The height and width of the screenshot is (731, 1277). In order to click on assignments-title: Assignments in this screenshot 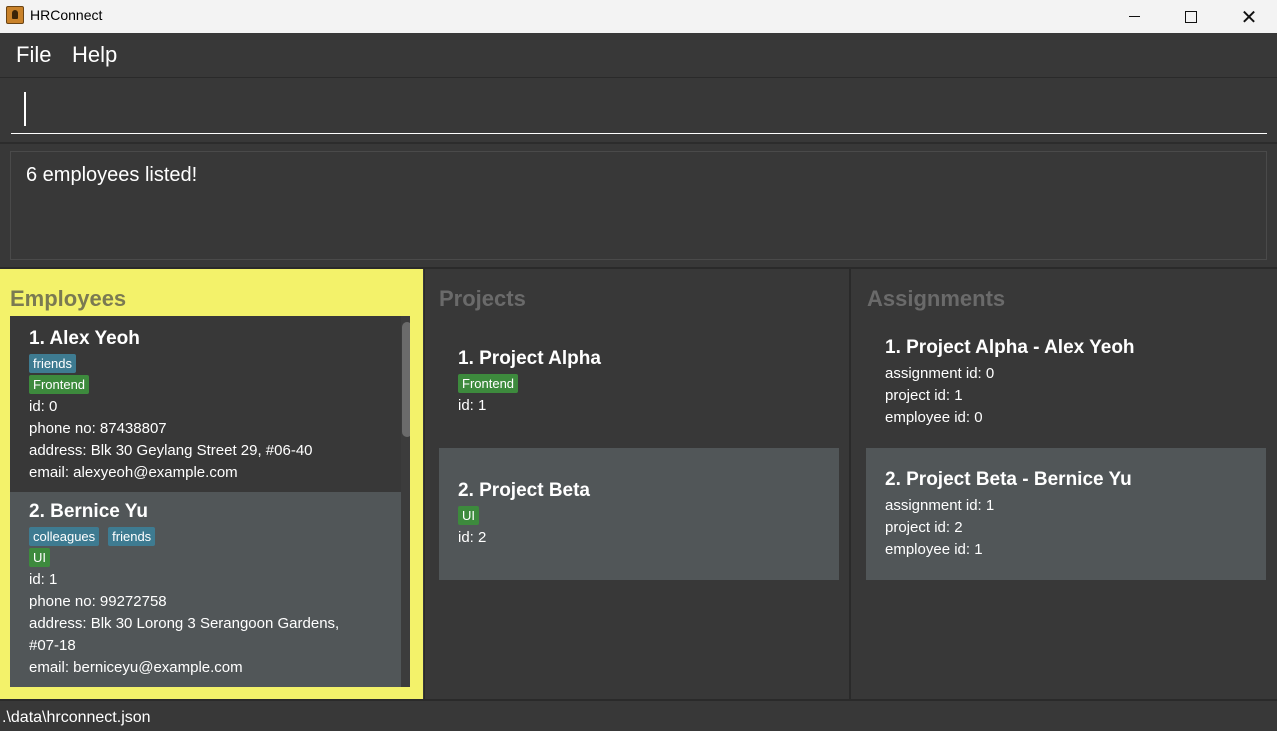, I will do `click(936, 298)`.